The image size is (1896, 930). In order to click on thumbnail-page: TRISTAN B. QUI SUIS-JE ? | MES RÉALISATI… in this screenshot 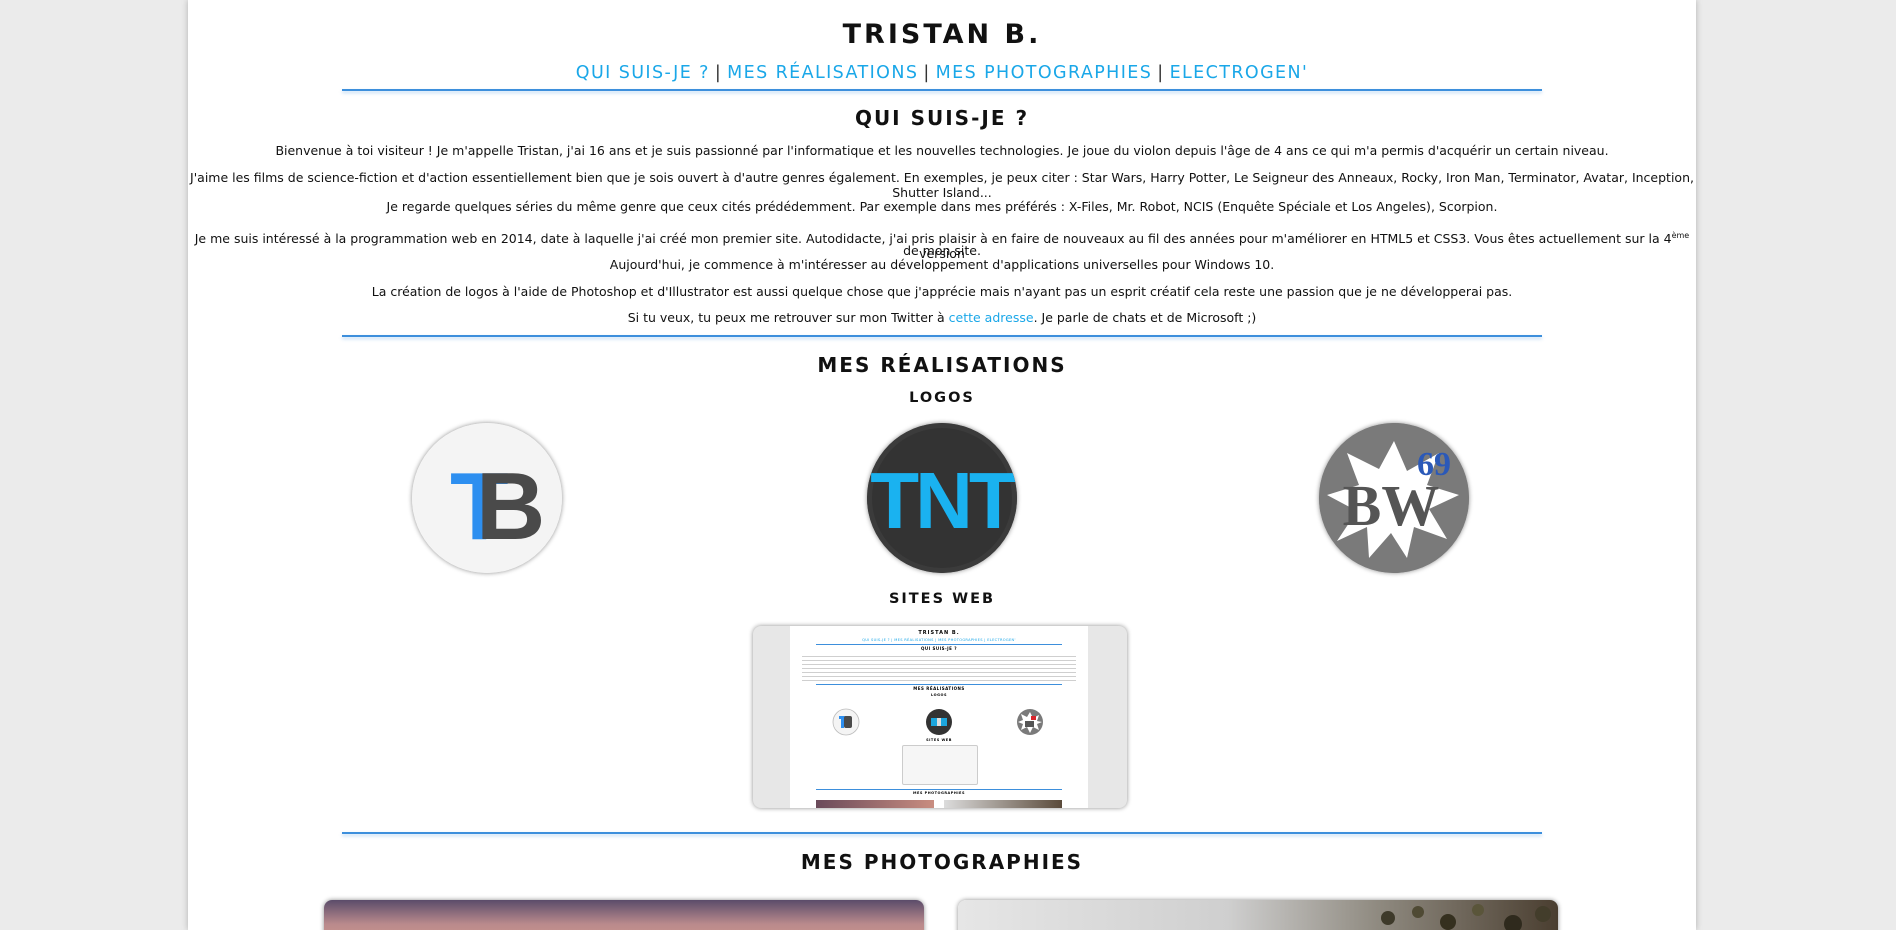, I will do `click(939, 717)`.